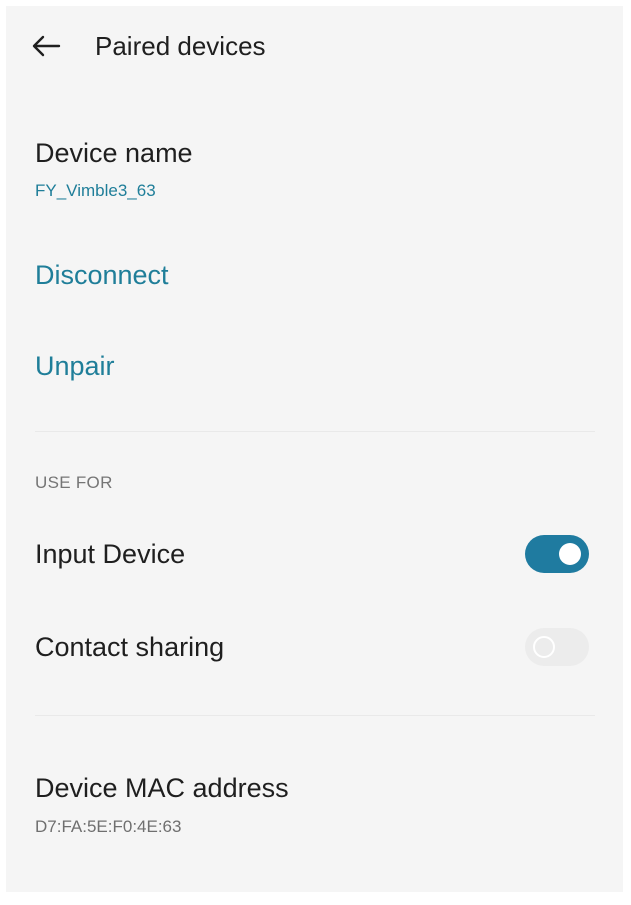 The width and height of the screenshot is (631, 905). What do you see at coordinates (114, 153) in the screenshot?
I see `device-name-label: Device name` at bounding box center [114, 153].